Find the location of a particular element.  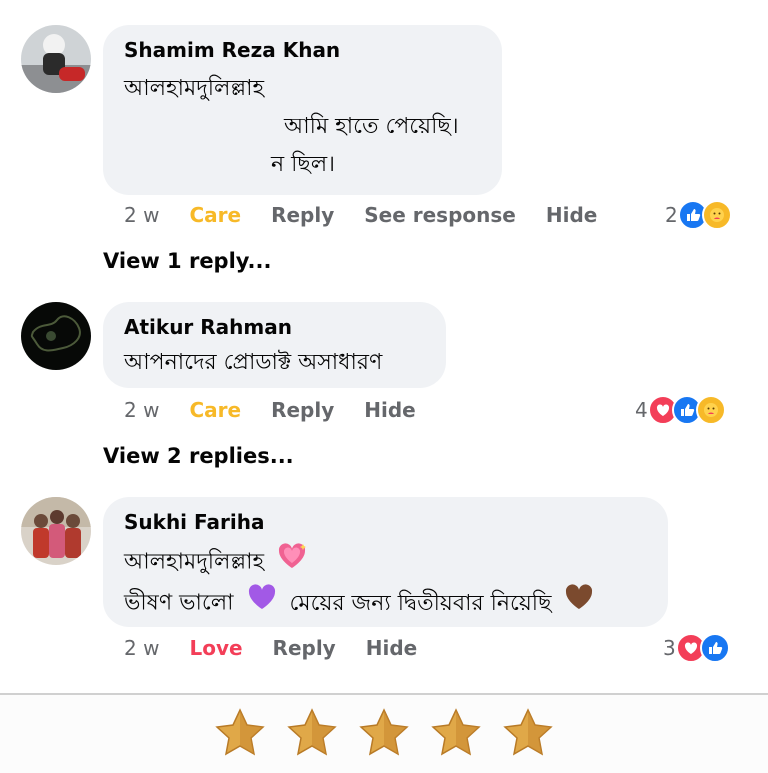

reaction-summary: 2 is located at coordinates (698, 215).